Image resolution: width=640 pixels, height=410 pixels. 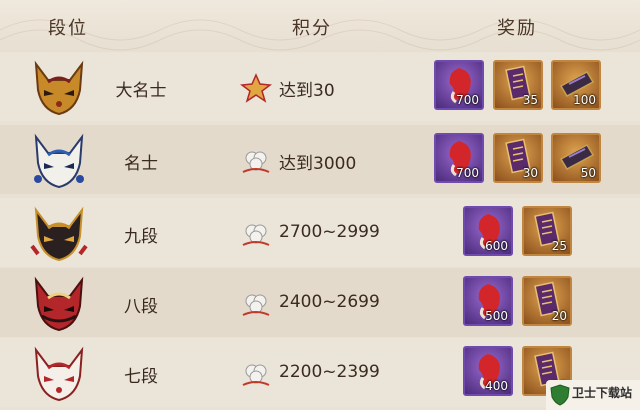 What do you see at coordinates (488, 301) in the screenshot?
I see `reward-item: 500` at bounding box center [488, 301].